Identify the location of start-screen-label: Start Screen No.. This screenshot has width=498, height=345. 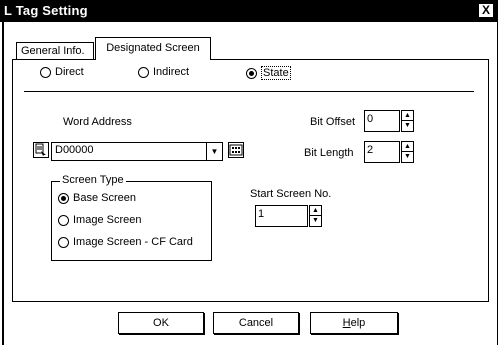
(291, 194).